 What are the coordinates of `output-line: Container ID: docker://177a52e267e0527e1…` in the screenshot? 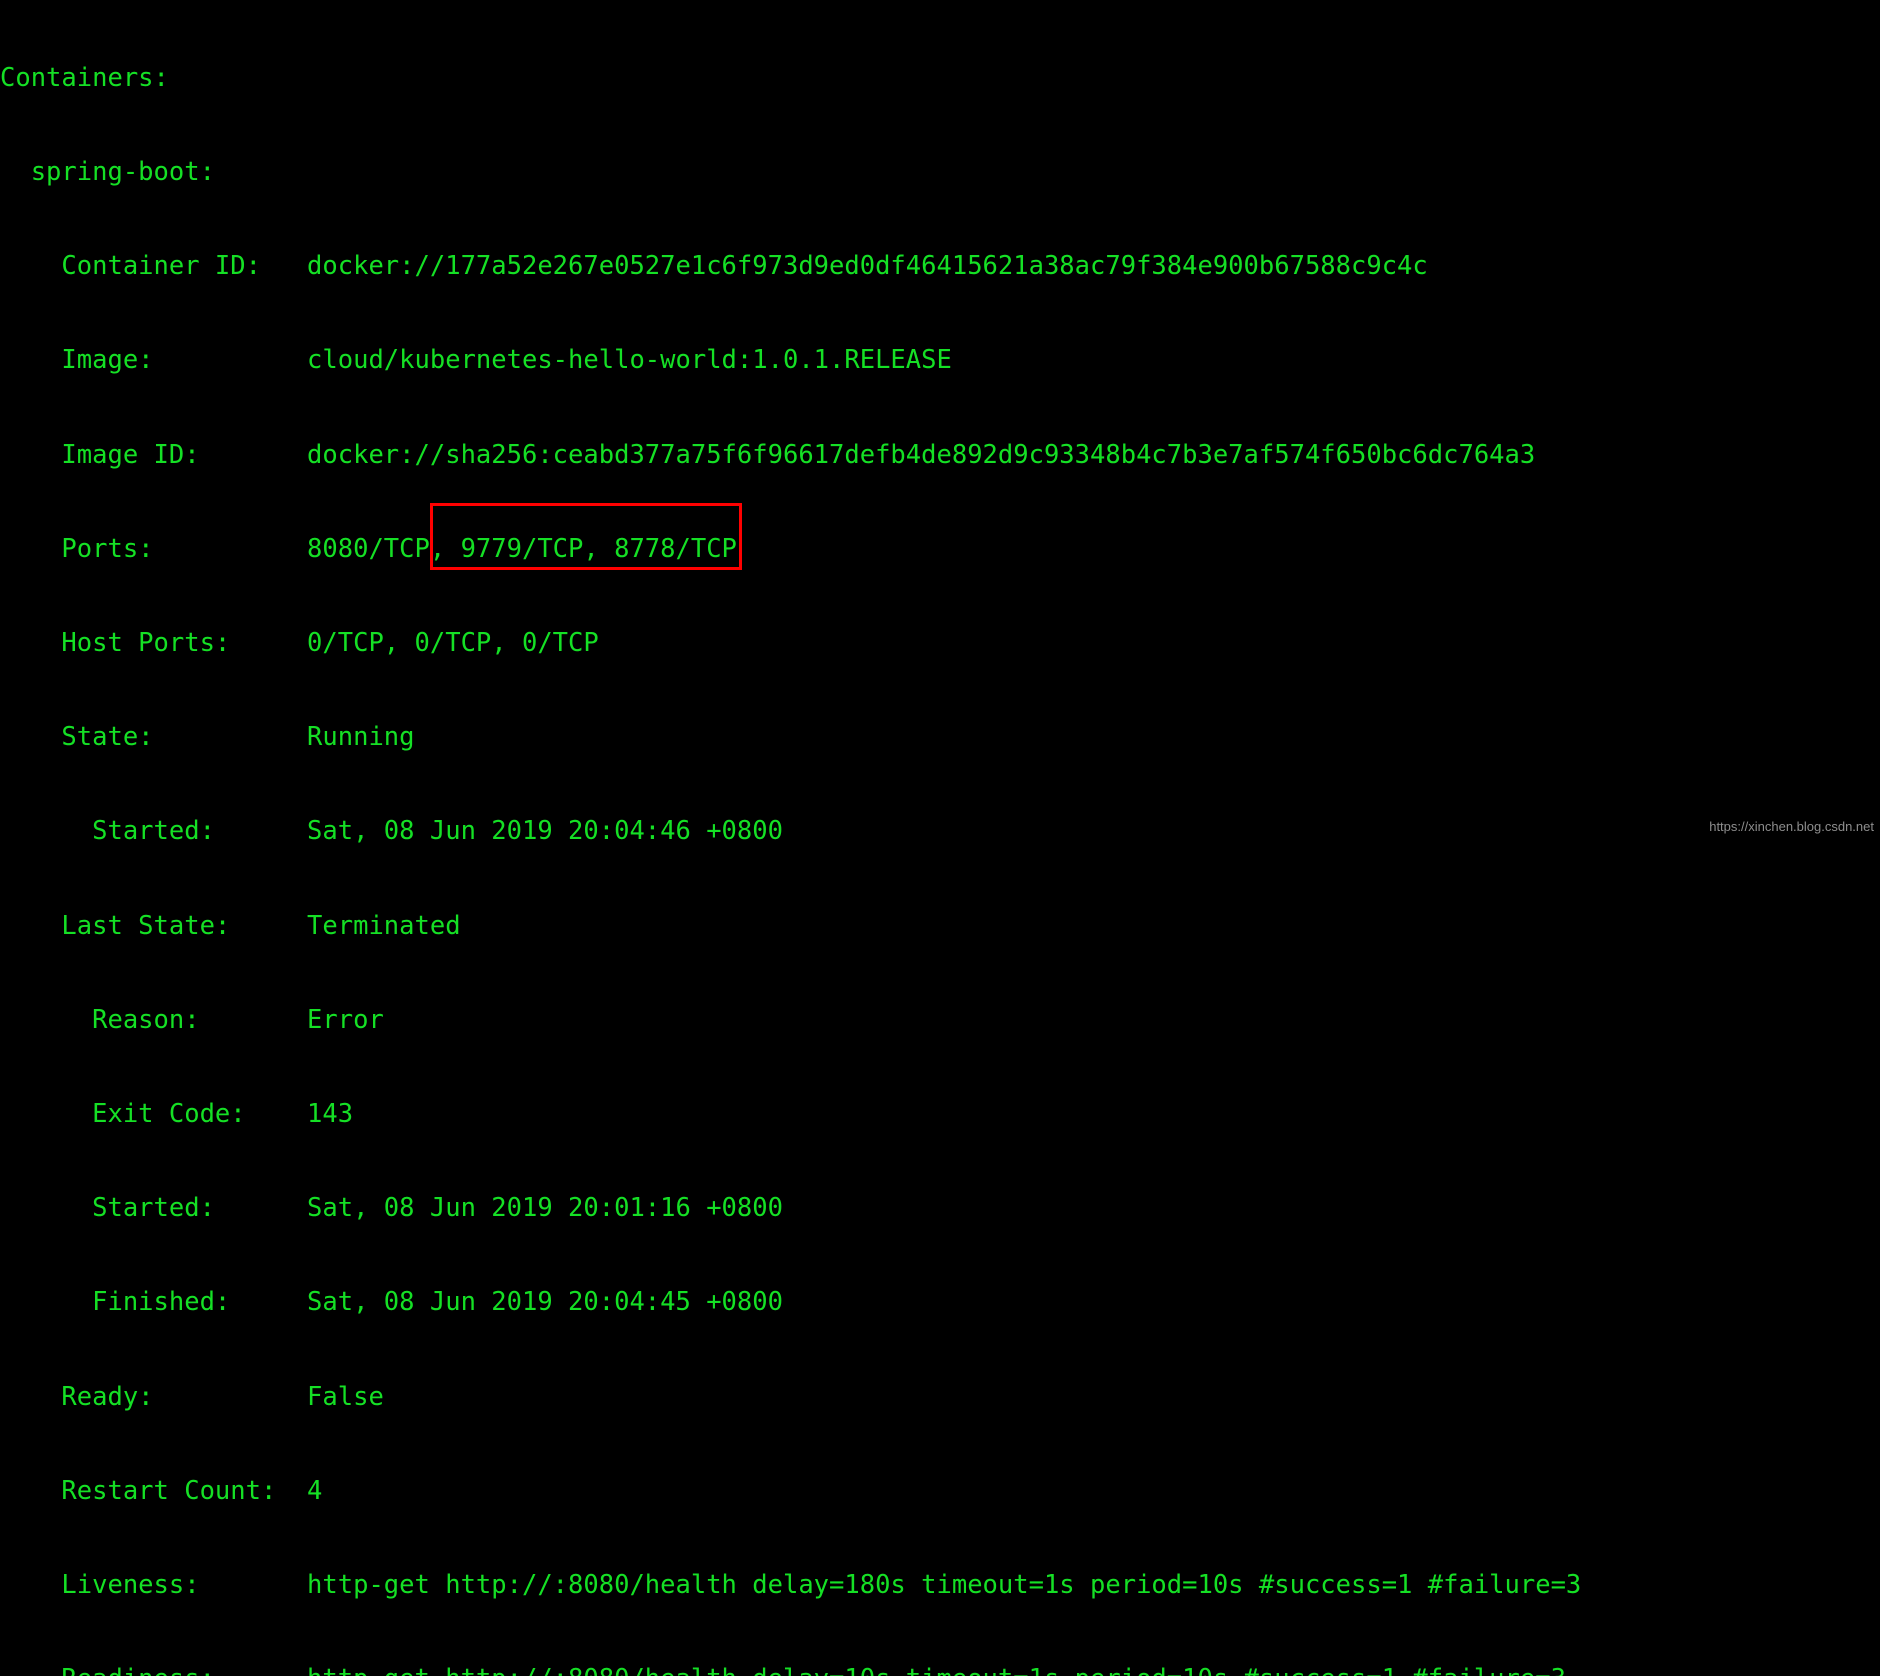 It's located at (714, 266).